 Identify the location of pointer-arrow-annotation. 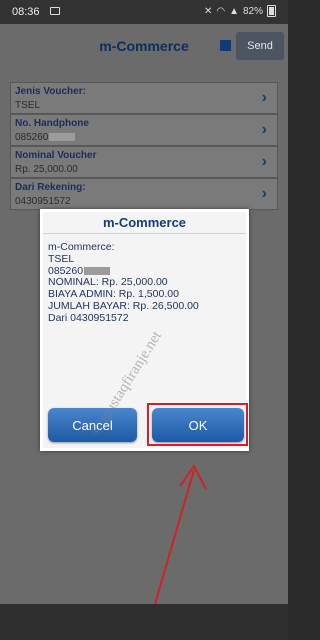
(177, 546).